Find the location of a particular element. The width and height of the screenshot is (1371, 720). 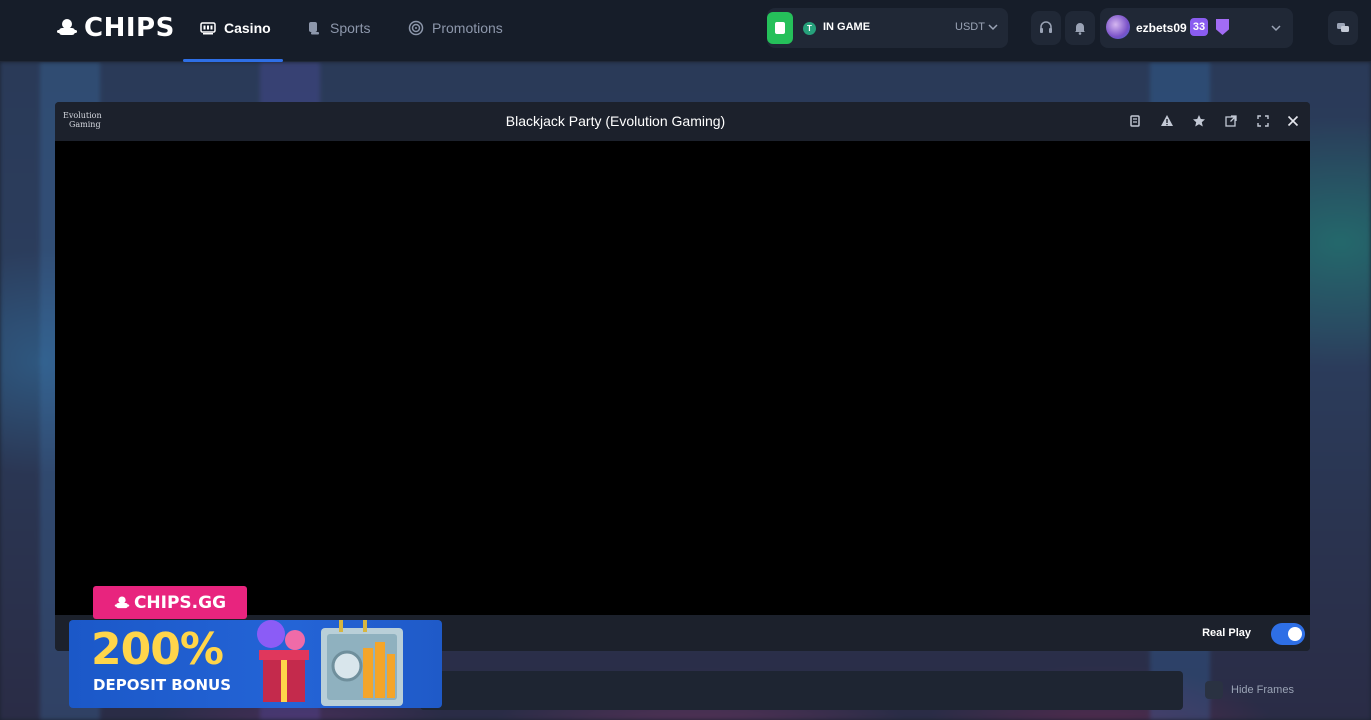

deposit-bonus-banner: 200% DEPOSIT BONUS CHIPS.GG is located at coordinates (255, 647).